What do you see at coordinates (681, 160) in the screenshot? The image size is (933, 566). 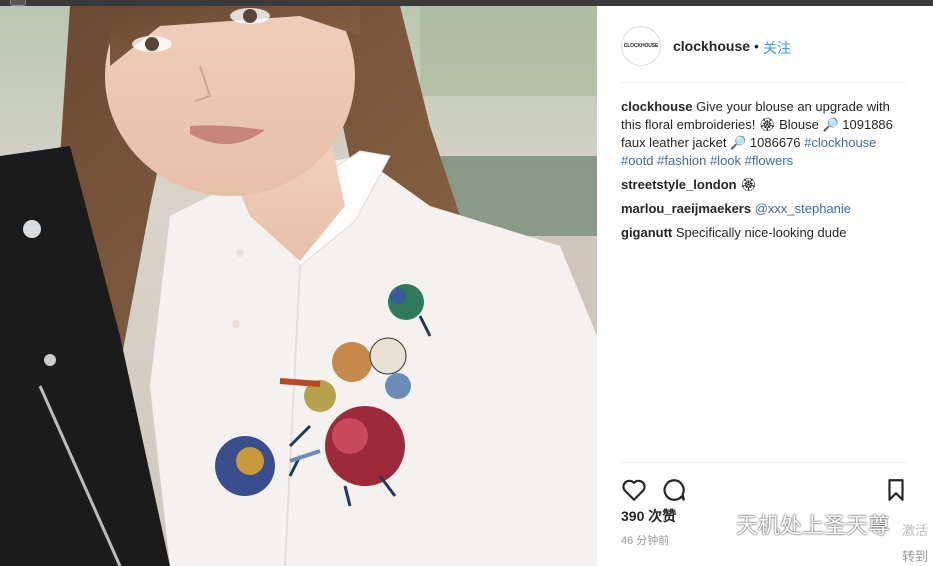 I see `hashtag: #fashion` at bounding box center [681, 160].